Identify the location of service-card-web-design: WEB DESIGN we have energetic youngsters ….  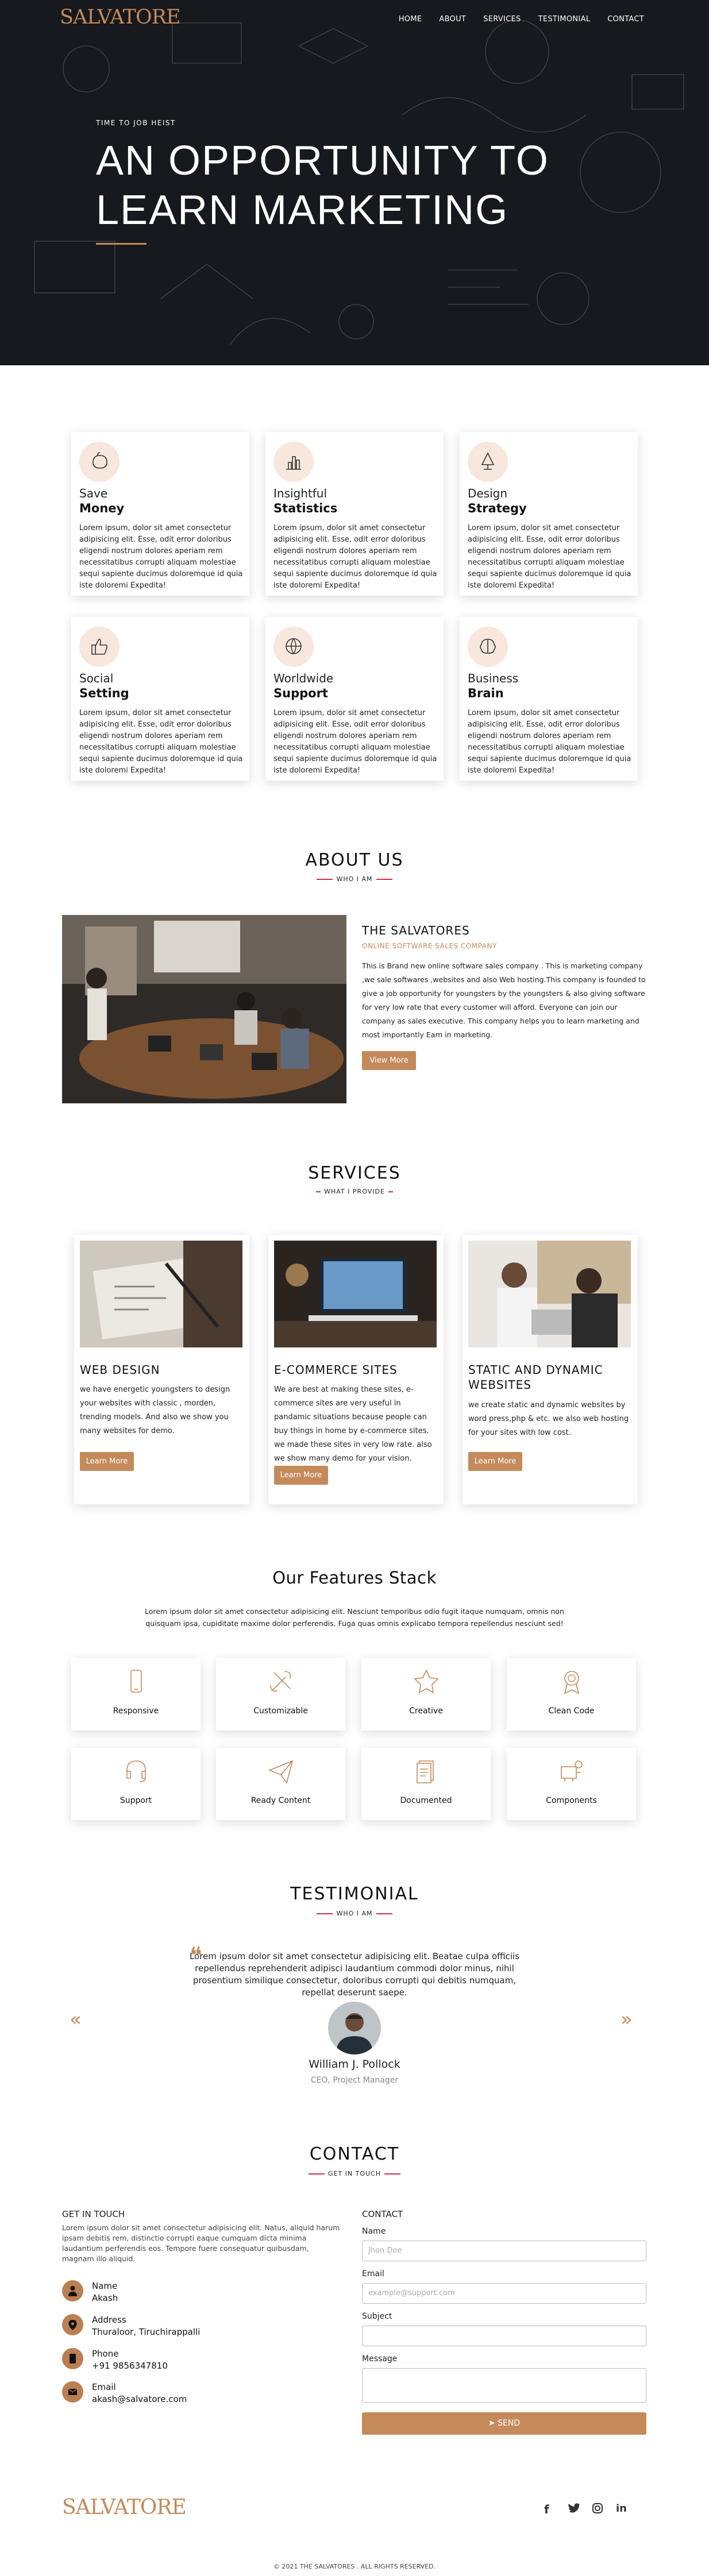
(161, 1369).